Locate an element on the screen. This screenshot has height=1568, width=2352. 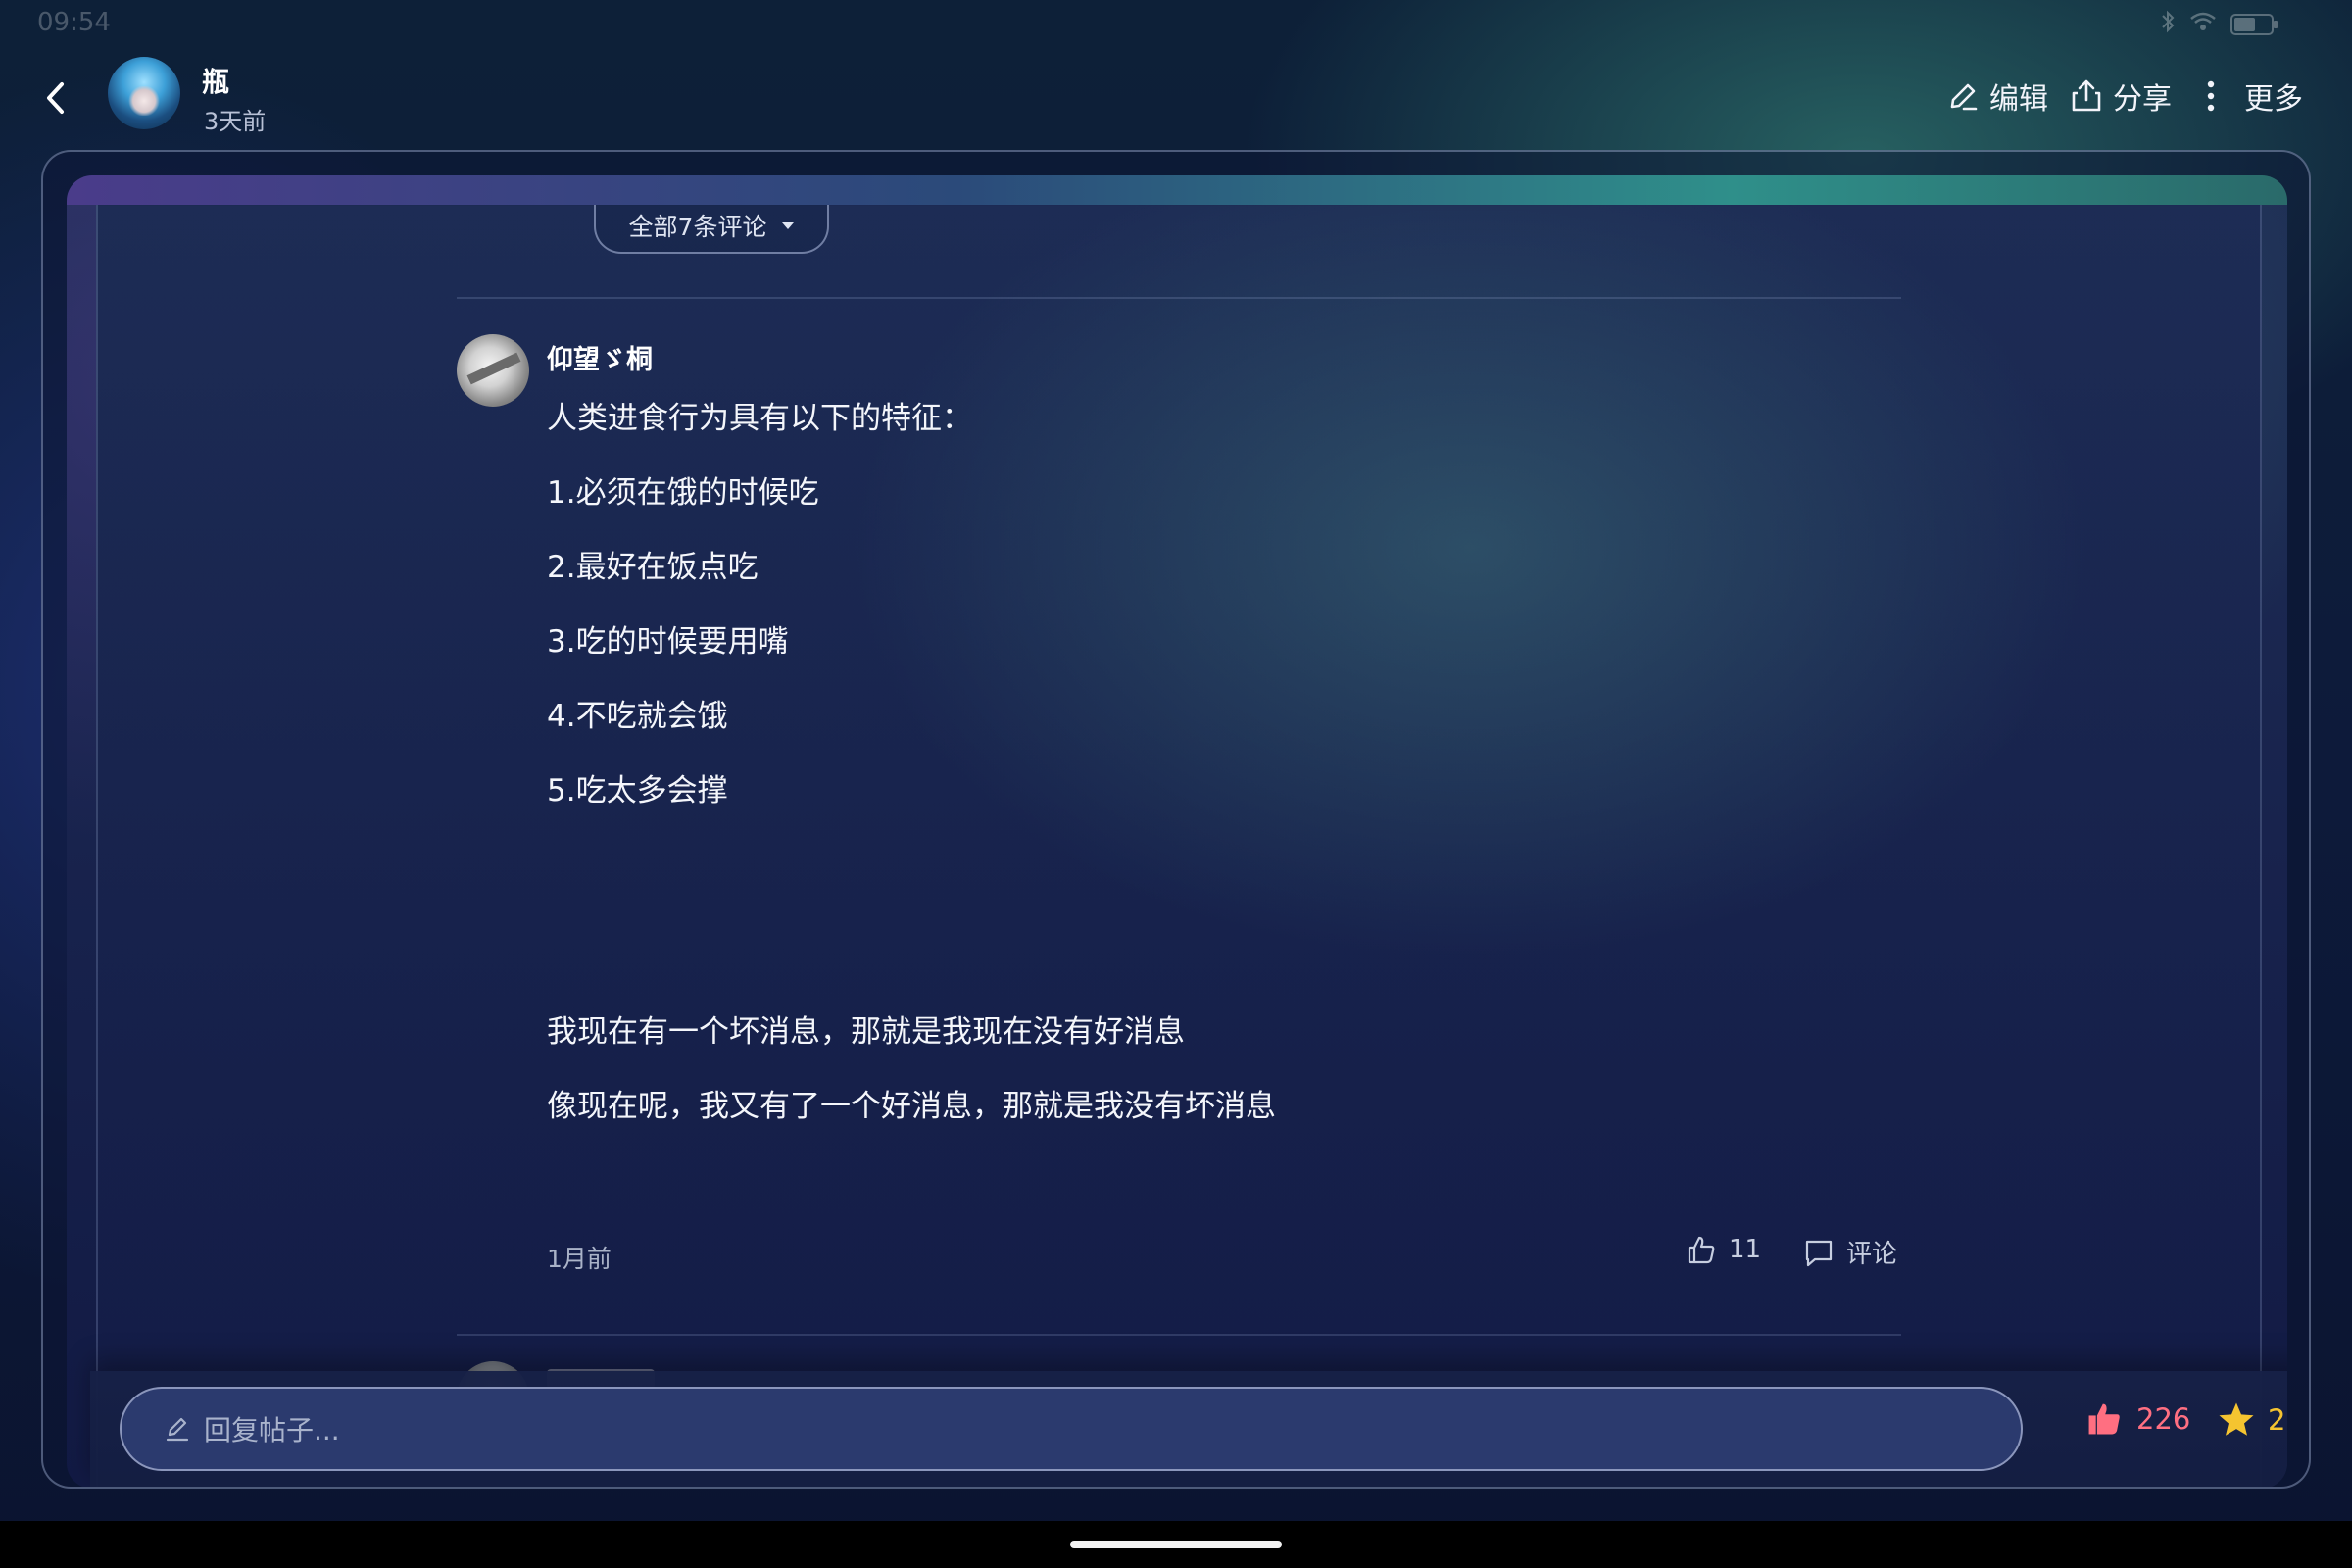
star-icon is located at coordinates (2236, 1419).